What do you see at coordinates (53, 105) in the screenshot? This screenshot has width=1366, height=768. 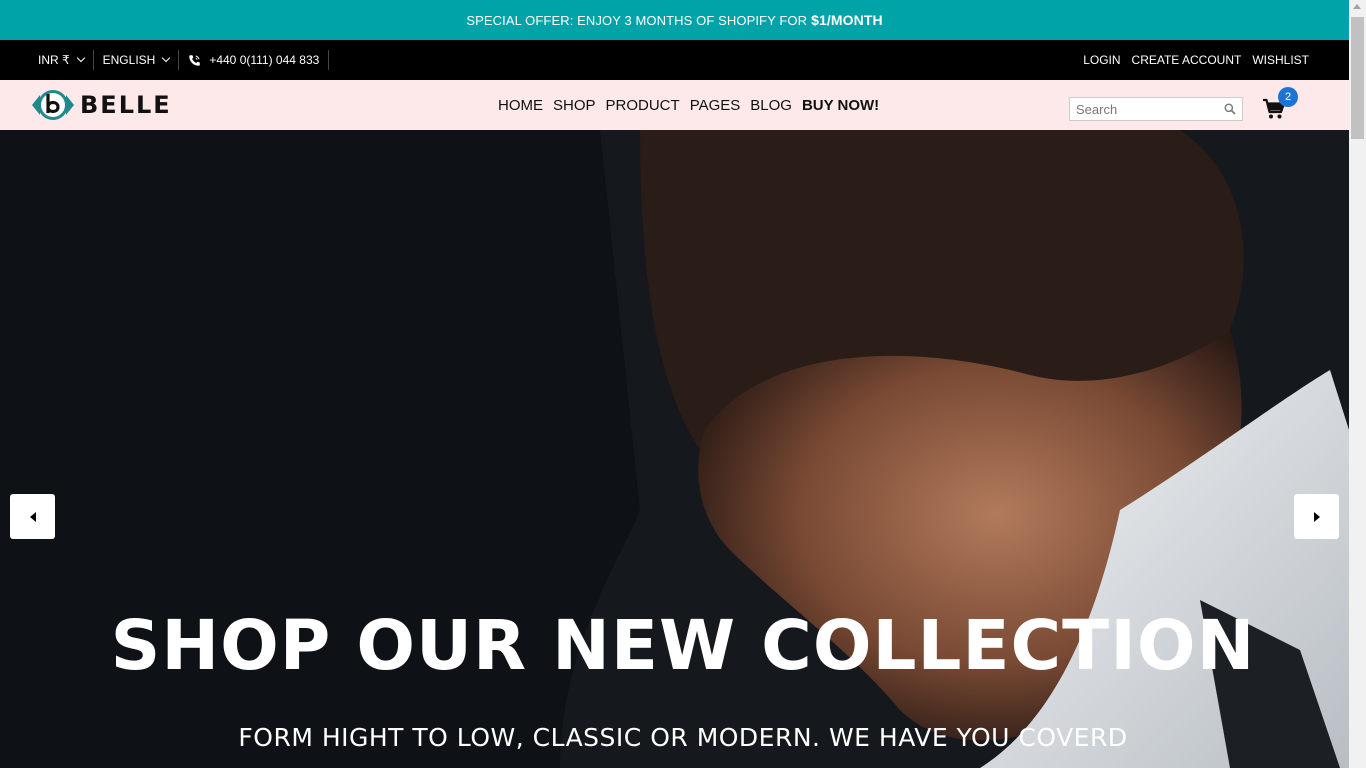 I see `logo-mark-icon` at bounding box center [53, 105].